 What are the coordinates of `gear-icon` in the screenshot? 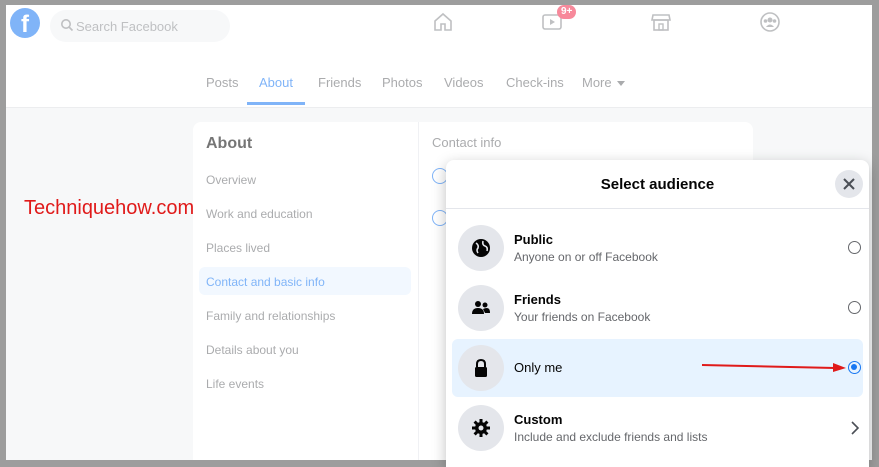 It's located at (481, 428).